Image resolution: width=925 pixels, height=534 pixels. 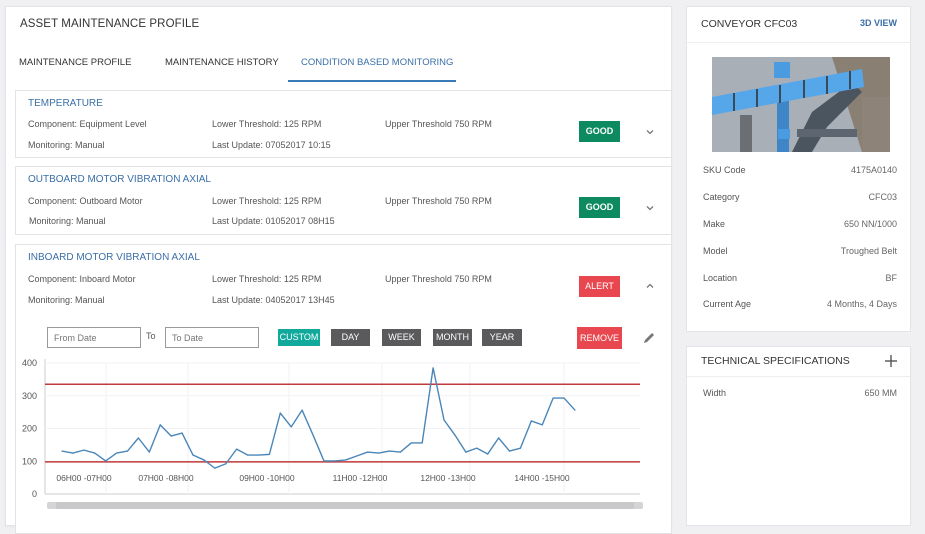 I want to click on detail-value: CFC03, so click(x=882, y=197).